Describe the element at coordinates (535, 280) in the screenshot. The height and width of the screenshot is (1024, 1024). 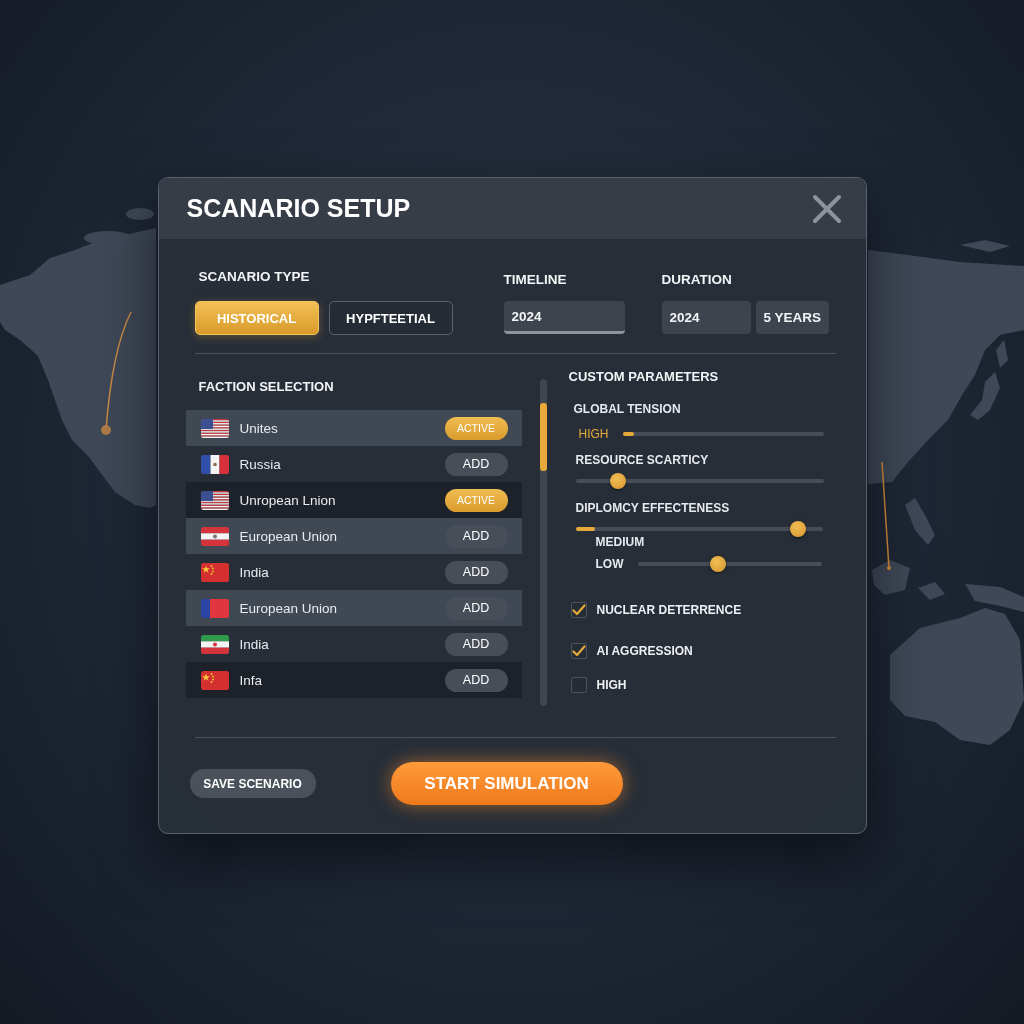
I see `field-label: TIMELINE` at that location.